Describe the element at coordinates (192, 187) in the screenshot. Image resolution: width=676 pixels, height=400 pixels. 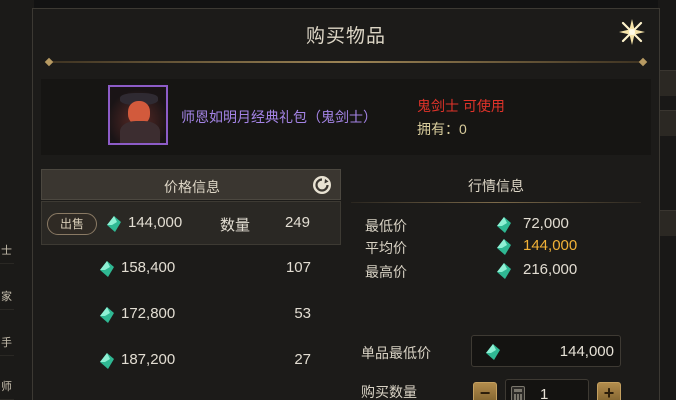
I see `price-info-title: 价格信息` at that location.